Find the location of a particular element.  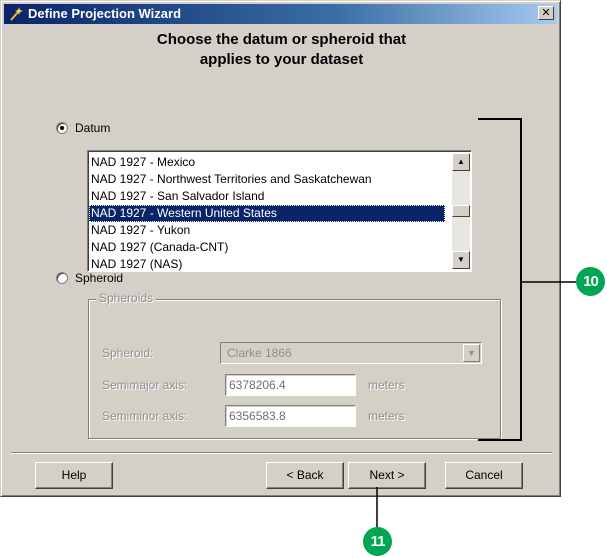

scroll-thumb is located at coordinates (461, 211).